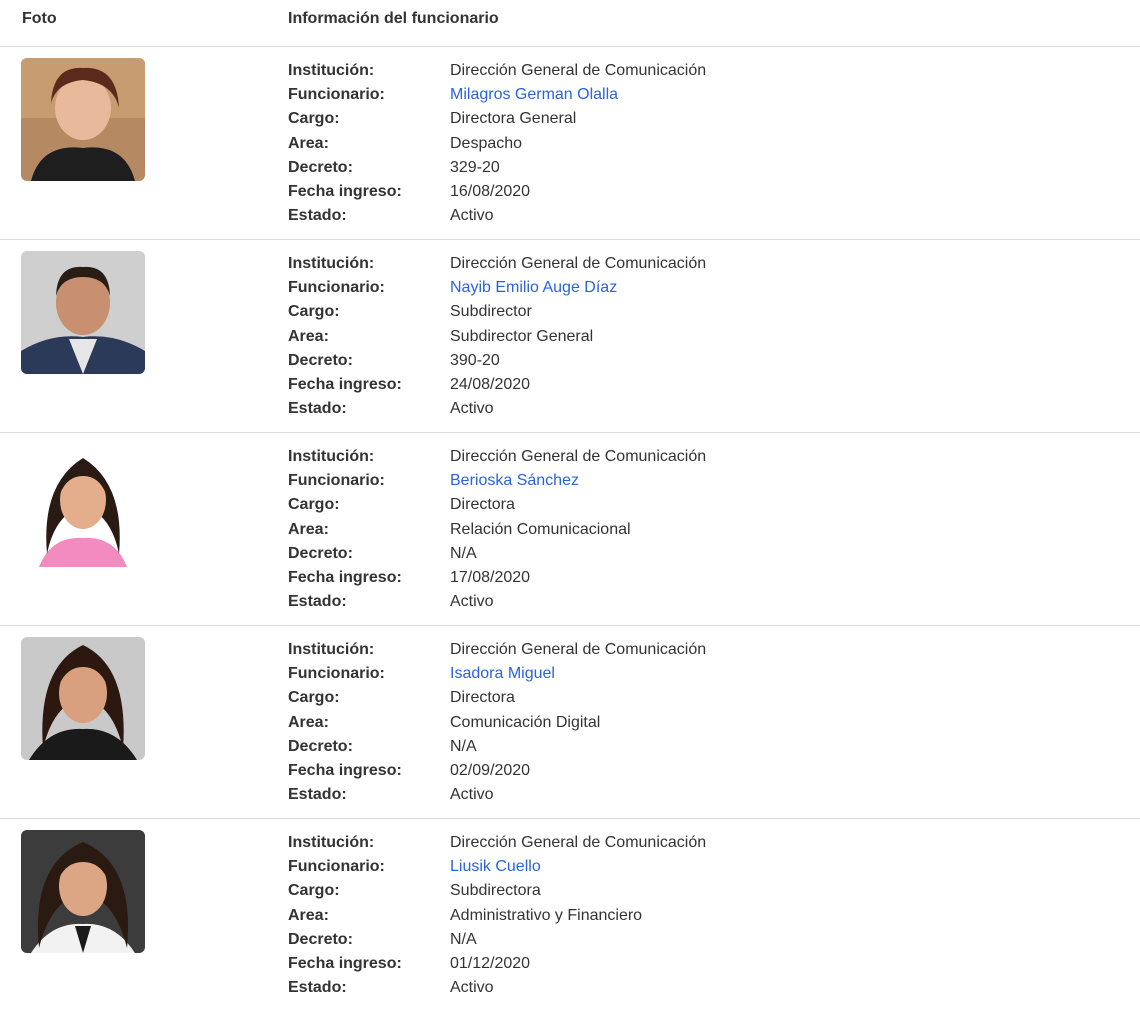 Image resolution: width=1140 pixels, height=1011 pixels. I want to click on value-area: Subdirector General, so click(522, 336).